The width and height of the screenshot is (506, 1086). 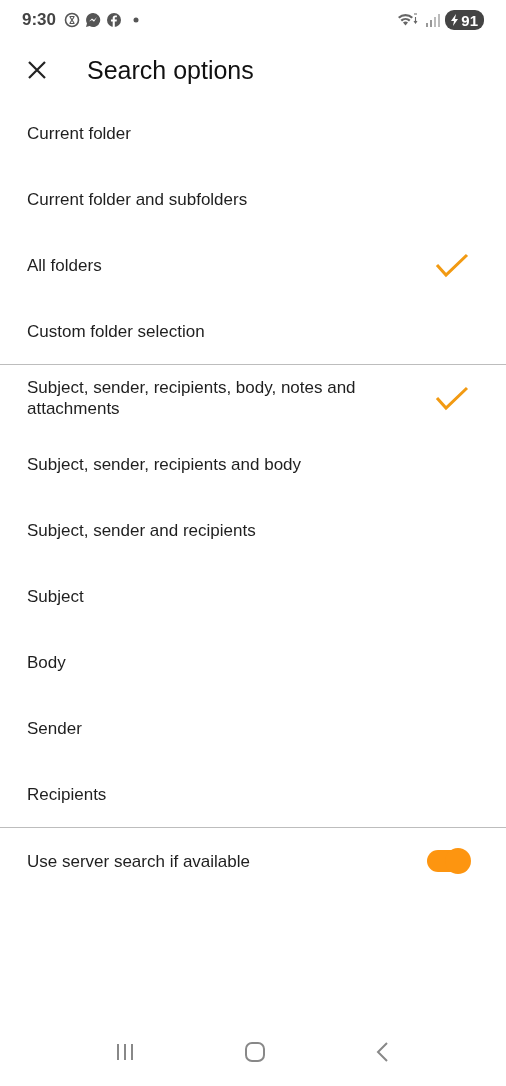 What do you see at coordinates (192, 398) in the screenshot?
I see `option-label: Subject, sender, recipients, body, notes and attachments` at bounding box center [192, 398].